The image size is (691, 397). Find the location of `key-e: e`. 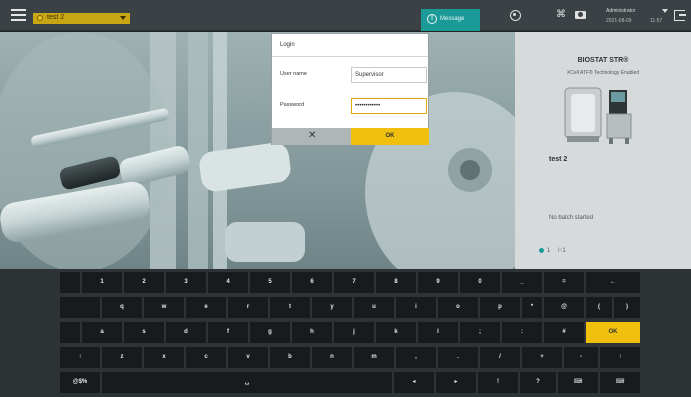

key-e: e is located at coordinates (206, 307).